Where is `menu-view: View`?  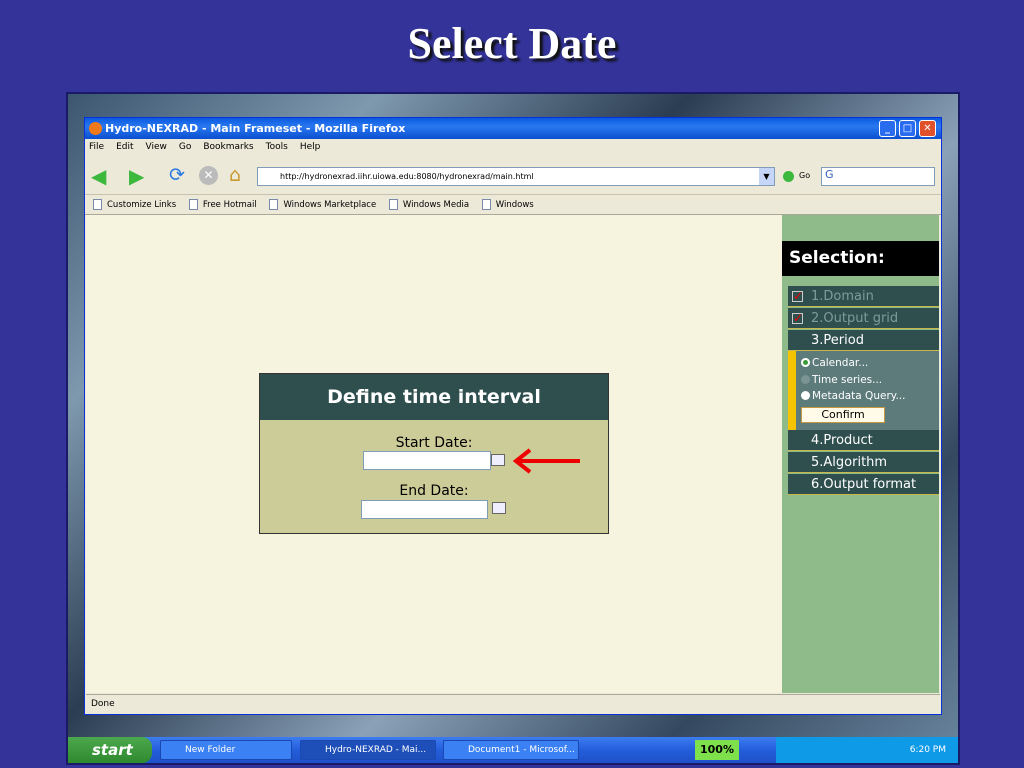 menu-view: View is located at coordinates (156, 147).